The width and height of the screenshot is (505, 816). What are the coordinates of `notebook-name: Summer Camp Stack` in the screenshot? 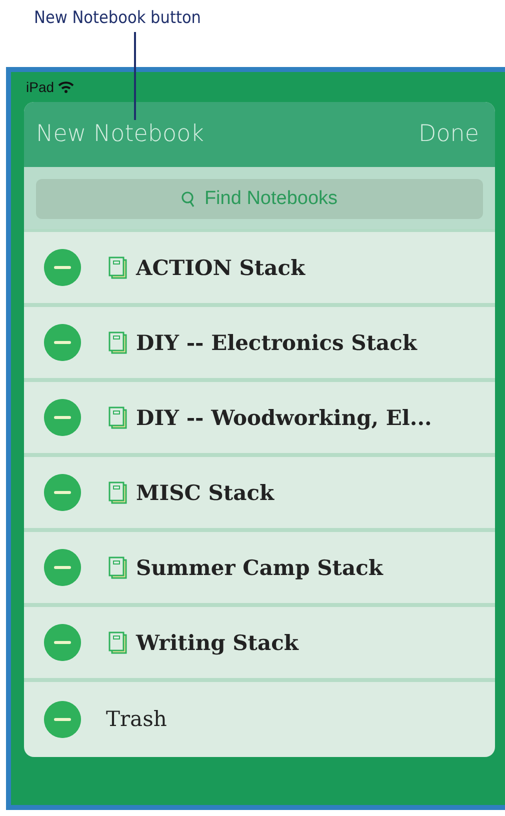 It's located at (259, 568).